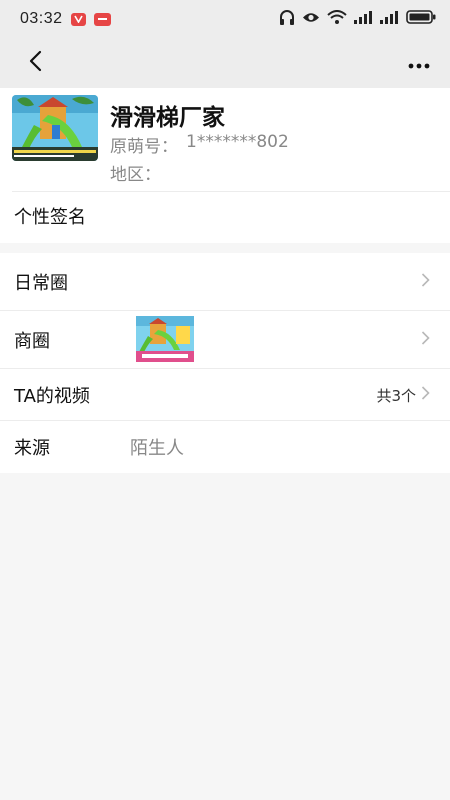 This screenshot has height=800, width=450. Describe the element at coordinates (419, 63) in the screenshot. I see `more-dots-icon` at that location.